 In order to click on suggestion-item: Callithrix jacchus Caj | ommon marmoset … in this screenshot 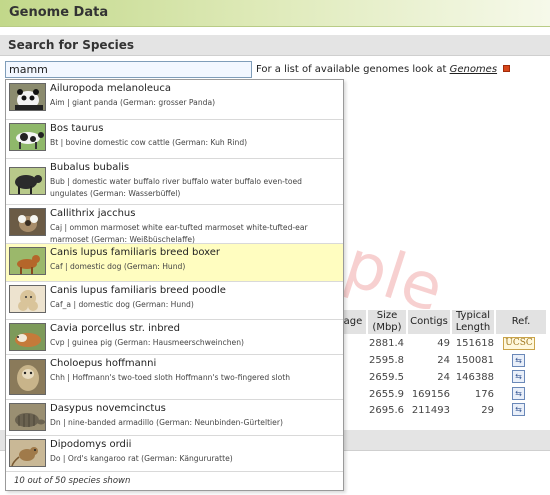, I will do `click(174, 224)`.